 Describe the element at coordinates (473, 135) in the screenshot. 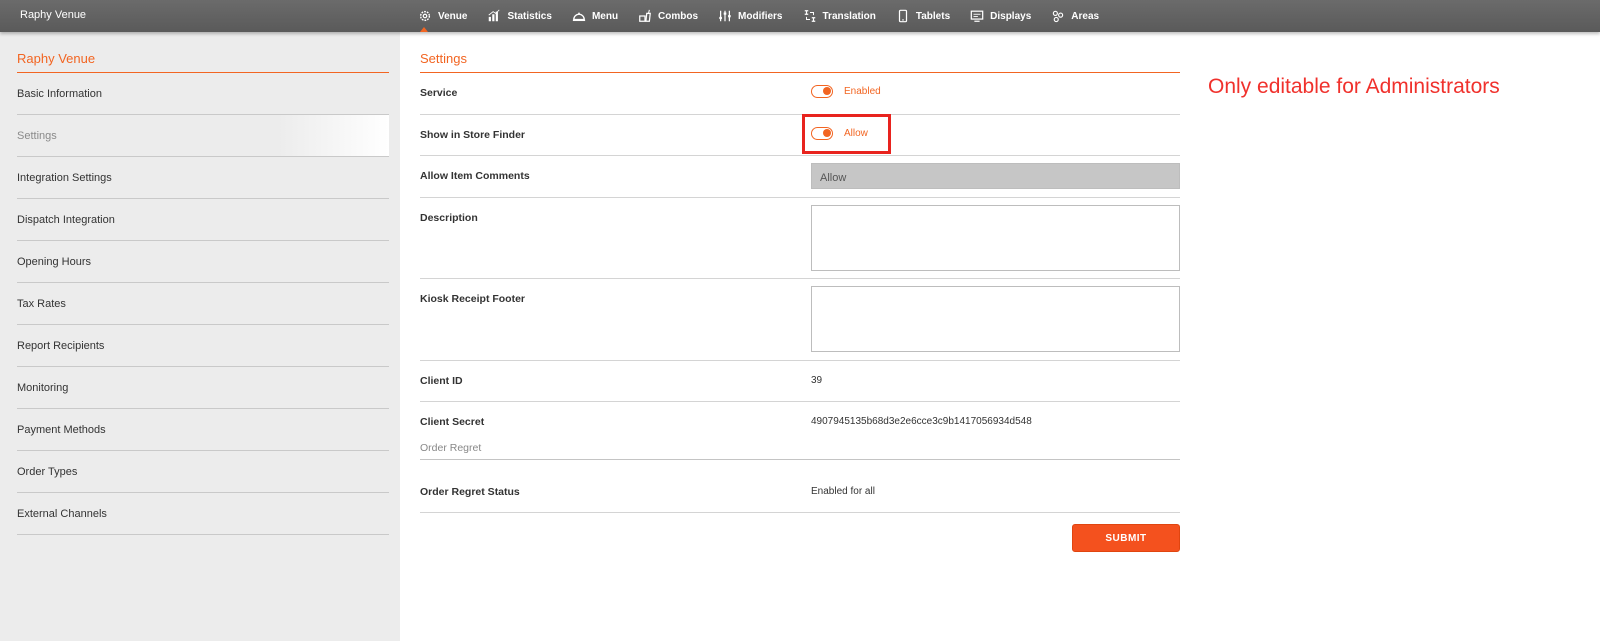

I see `store-finder-label: Show in Store Finder` at that location.